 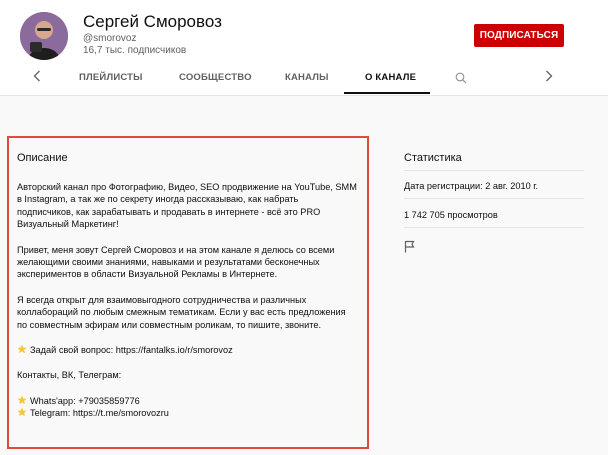 I want to click on registration-date: Дата регистрации: 2 авг. 2010 г., so click(x=471, y=186).